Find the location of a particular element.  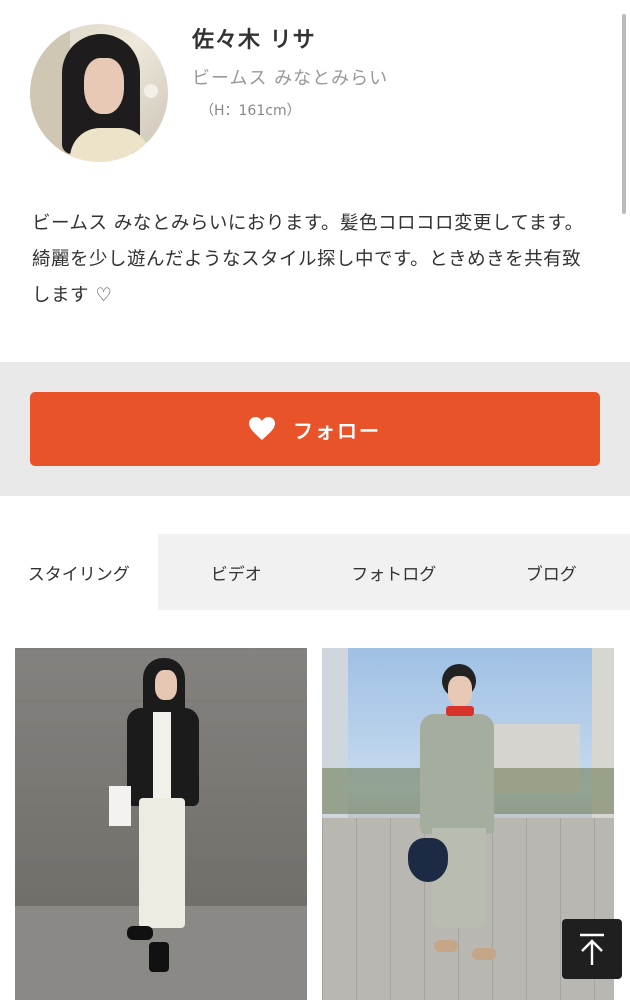

follow-label: フォロー is located at coordinates (337, 430).